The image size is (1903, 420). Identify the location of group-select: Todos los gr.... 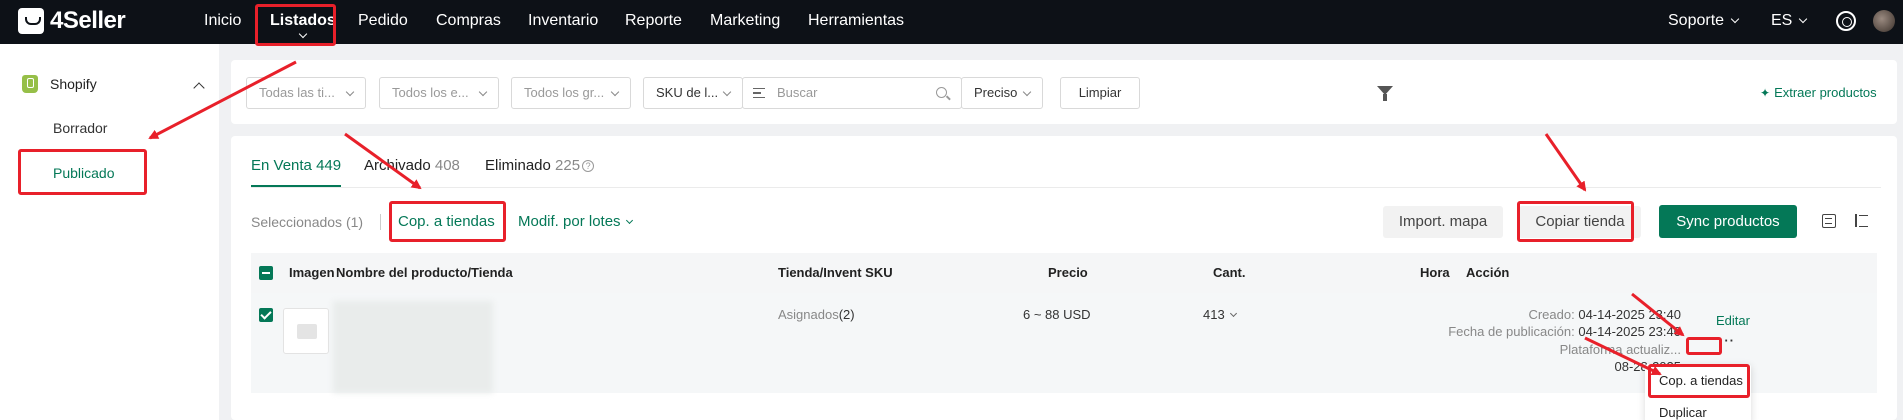
(571, 93).